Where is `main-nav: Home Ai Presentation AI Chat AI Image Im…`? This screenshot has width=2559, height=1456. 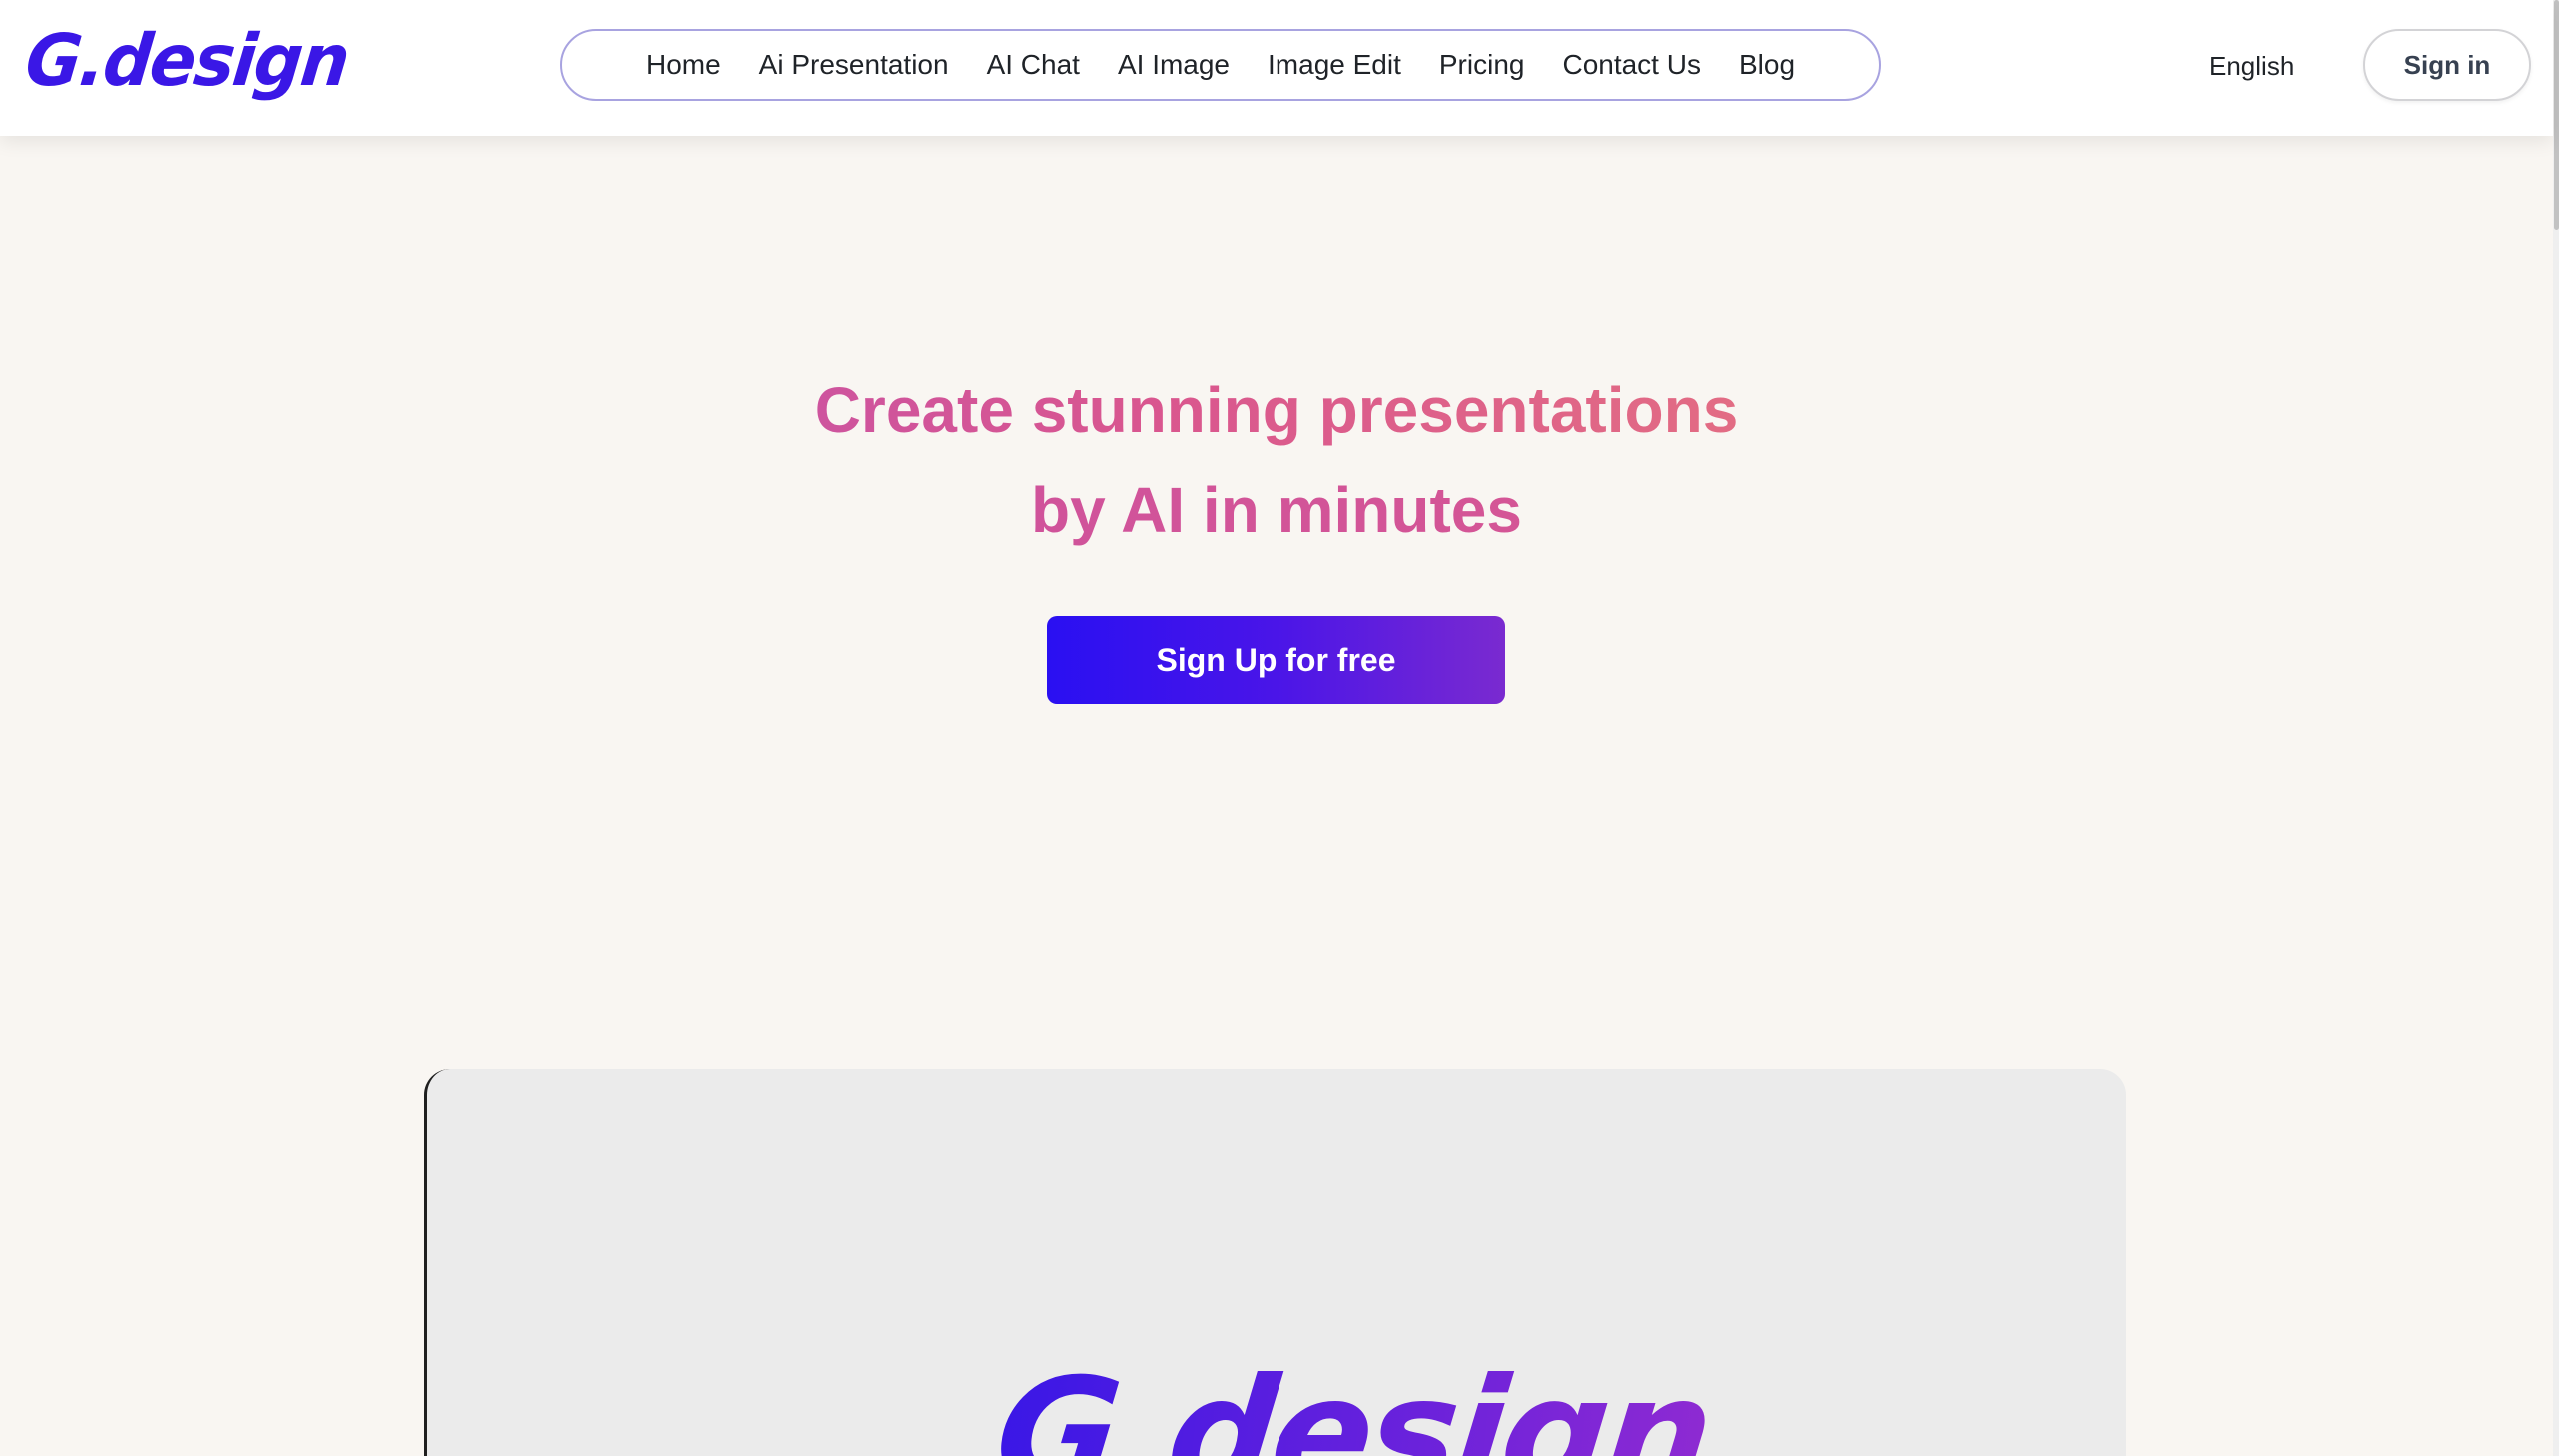 main-nav: Home Ai Presentation AI Chat AI Image Im… is located at coordinates (1220, 65).